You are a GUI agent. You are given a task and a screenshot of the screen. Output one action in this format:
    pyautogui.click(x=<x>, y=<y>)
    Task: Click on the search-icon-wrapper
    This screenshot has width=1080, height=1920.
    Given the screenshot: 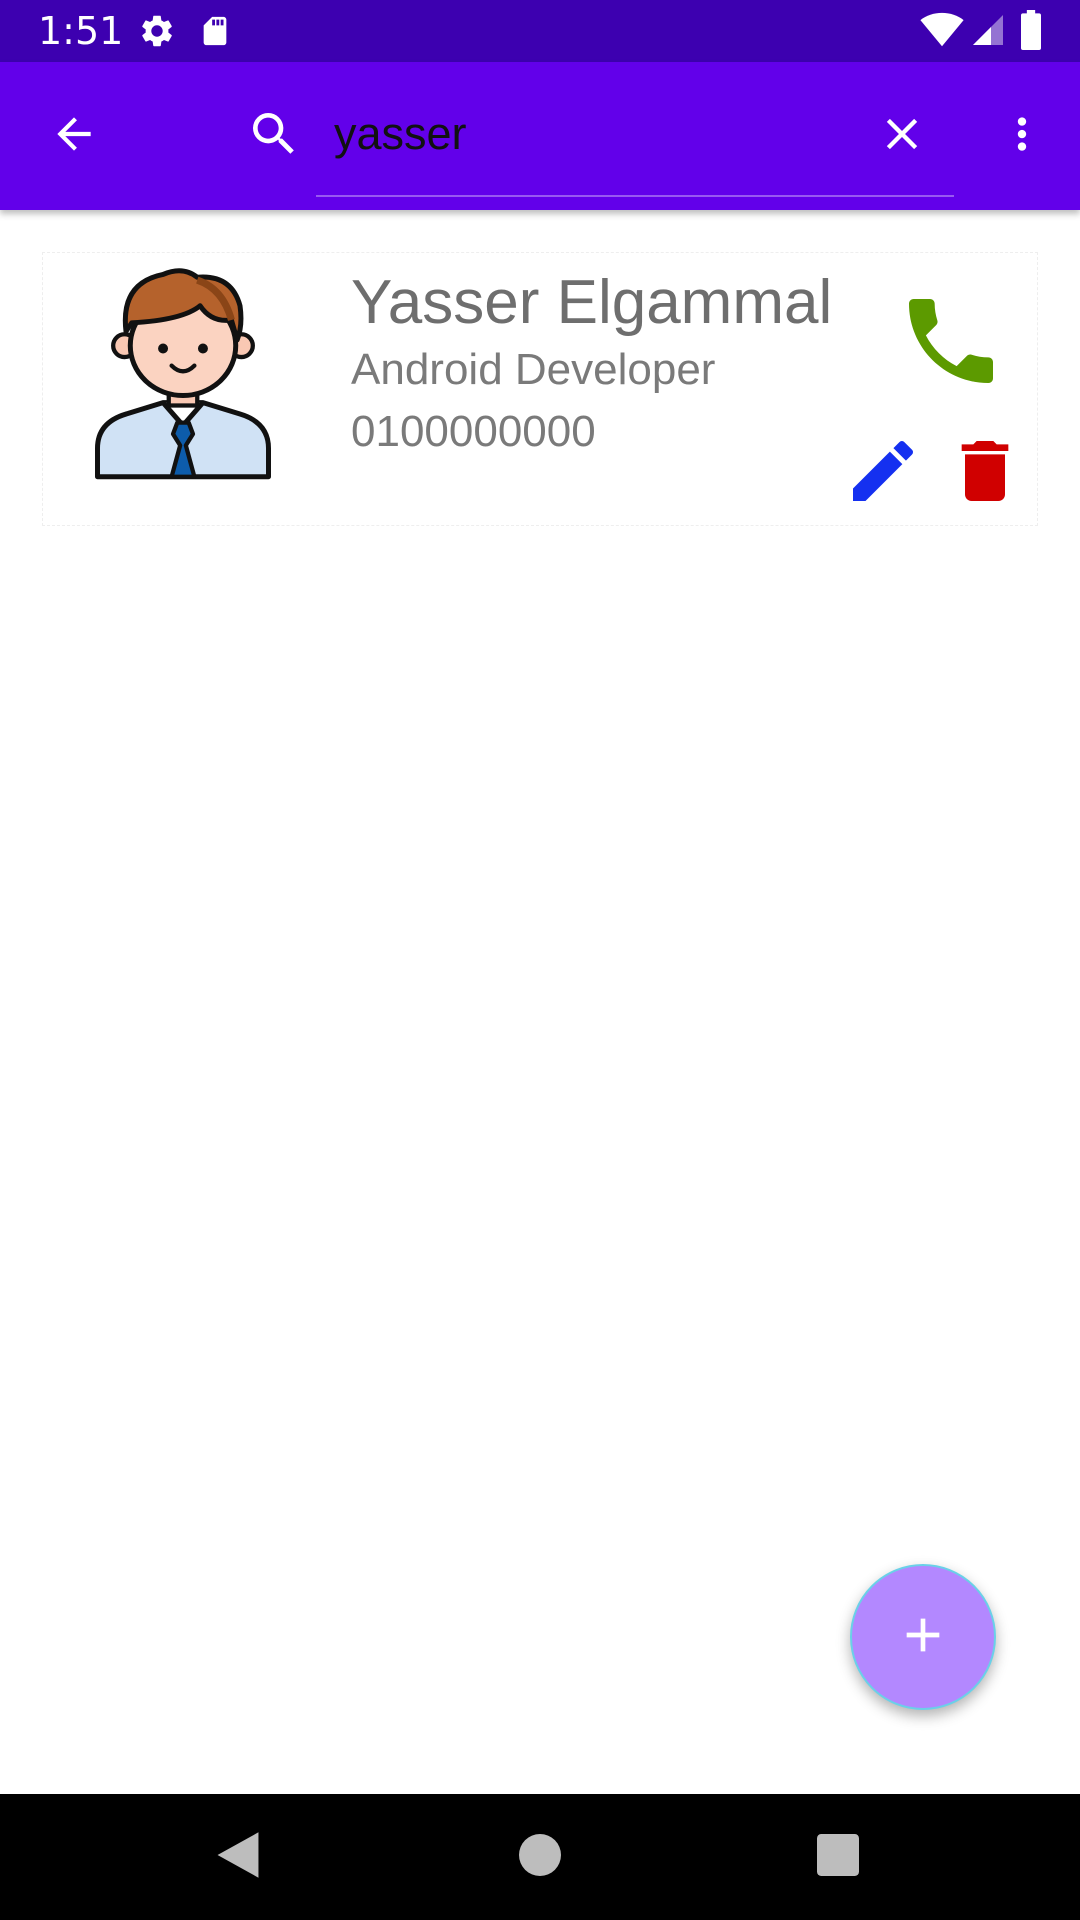 What is the action you would take?
    pyautogui.click(x=274, y=136)
    